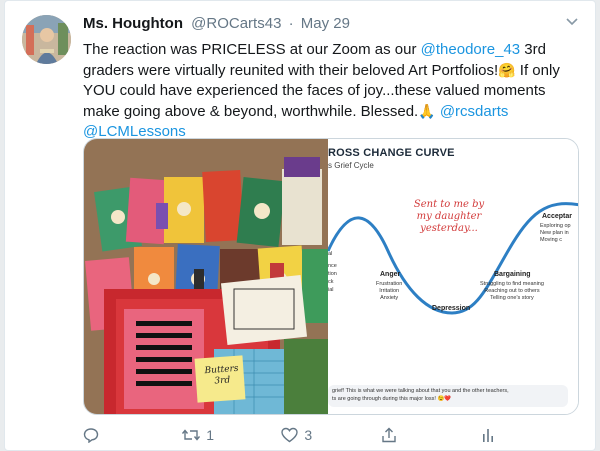 Image resolution: width=600 pixels, height=451 pixels. Describe the element at coordinates (487, 435) in the screenshot. I see `analytics-icon` at that location.